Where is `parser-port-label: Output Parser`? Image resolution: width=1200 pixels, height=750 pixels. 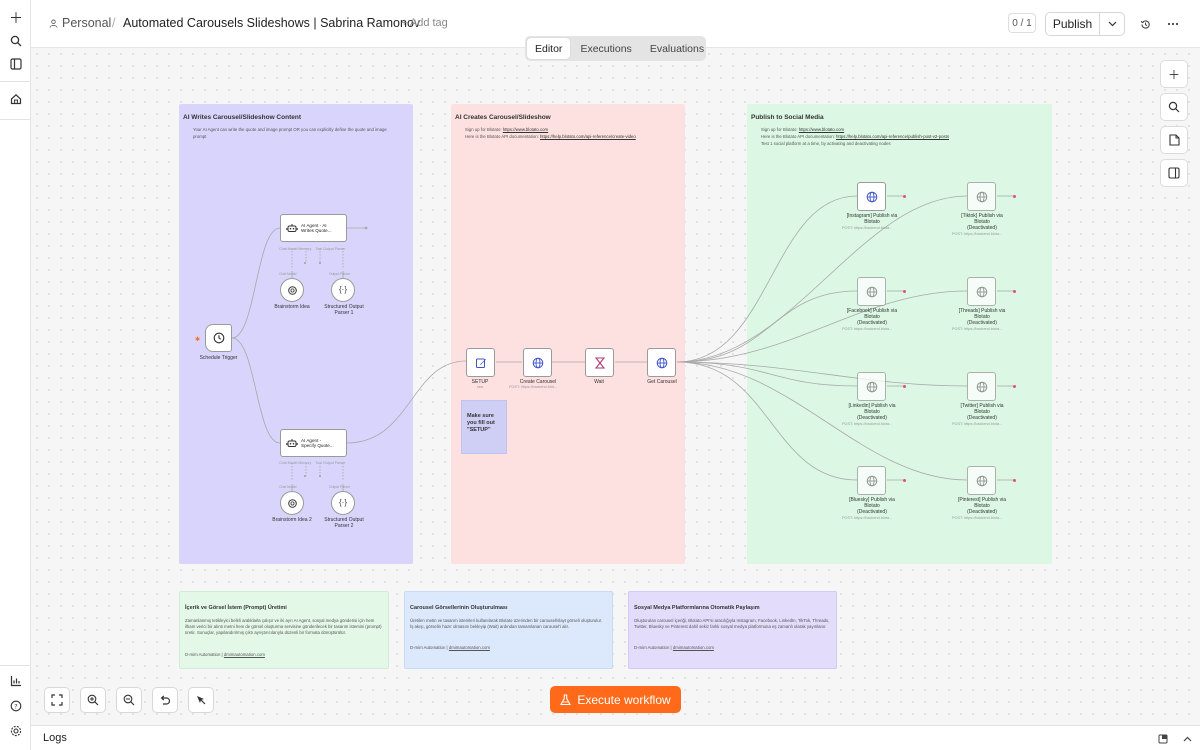
parser-port-label: Output Parser is located at coordinates (340, 274).